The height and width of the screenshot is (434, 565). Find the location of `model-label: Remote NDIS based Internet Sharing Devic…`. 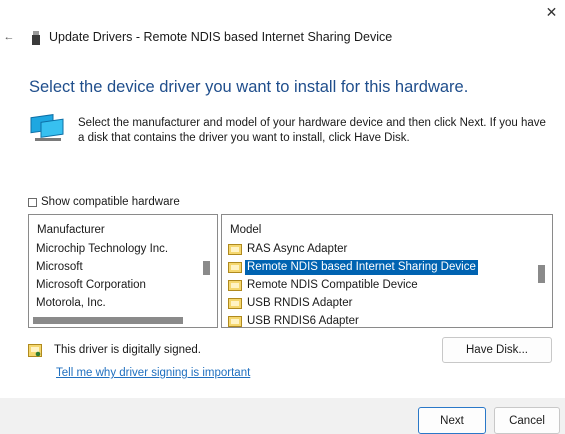

model-label: Remote NDIS based Internet Sharing Devic… is located at coordinates (361, 267).